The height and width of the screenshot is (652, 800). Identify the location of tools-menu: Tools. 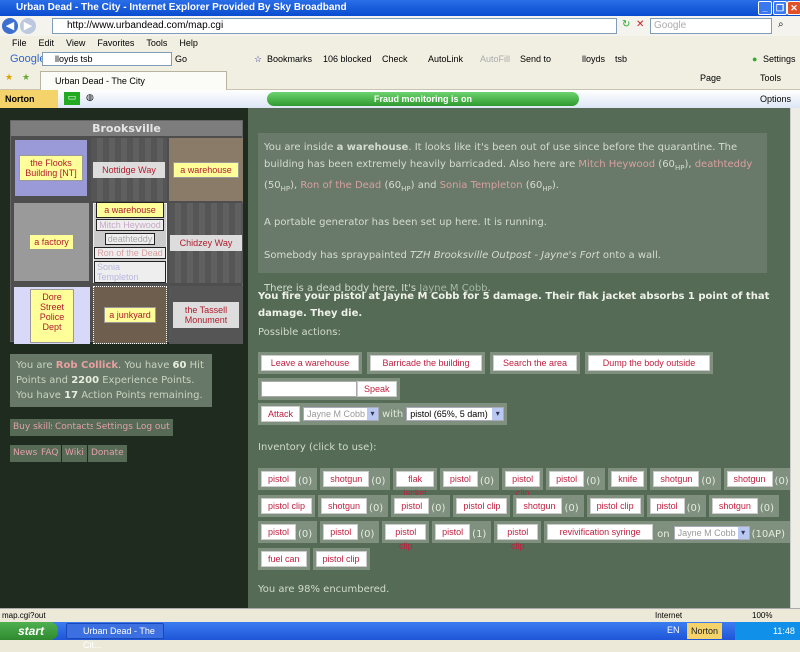
(770, 78).